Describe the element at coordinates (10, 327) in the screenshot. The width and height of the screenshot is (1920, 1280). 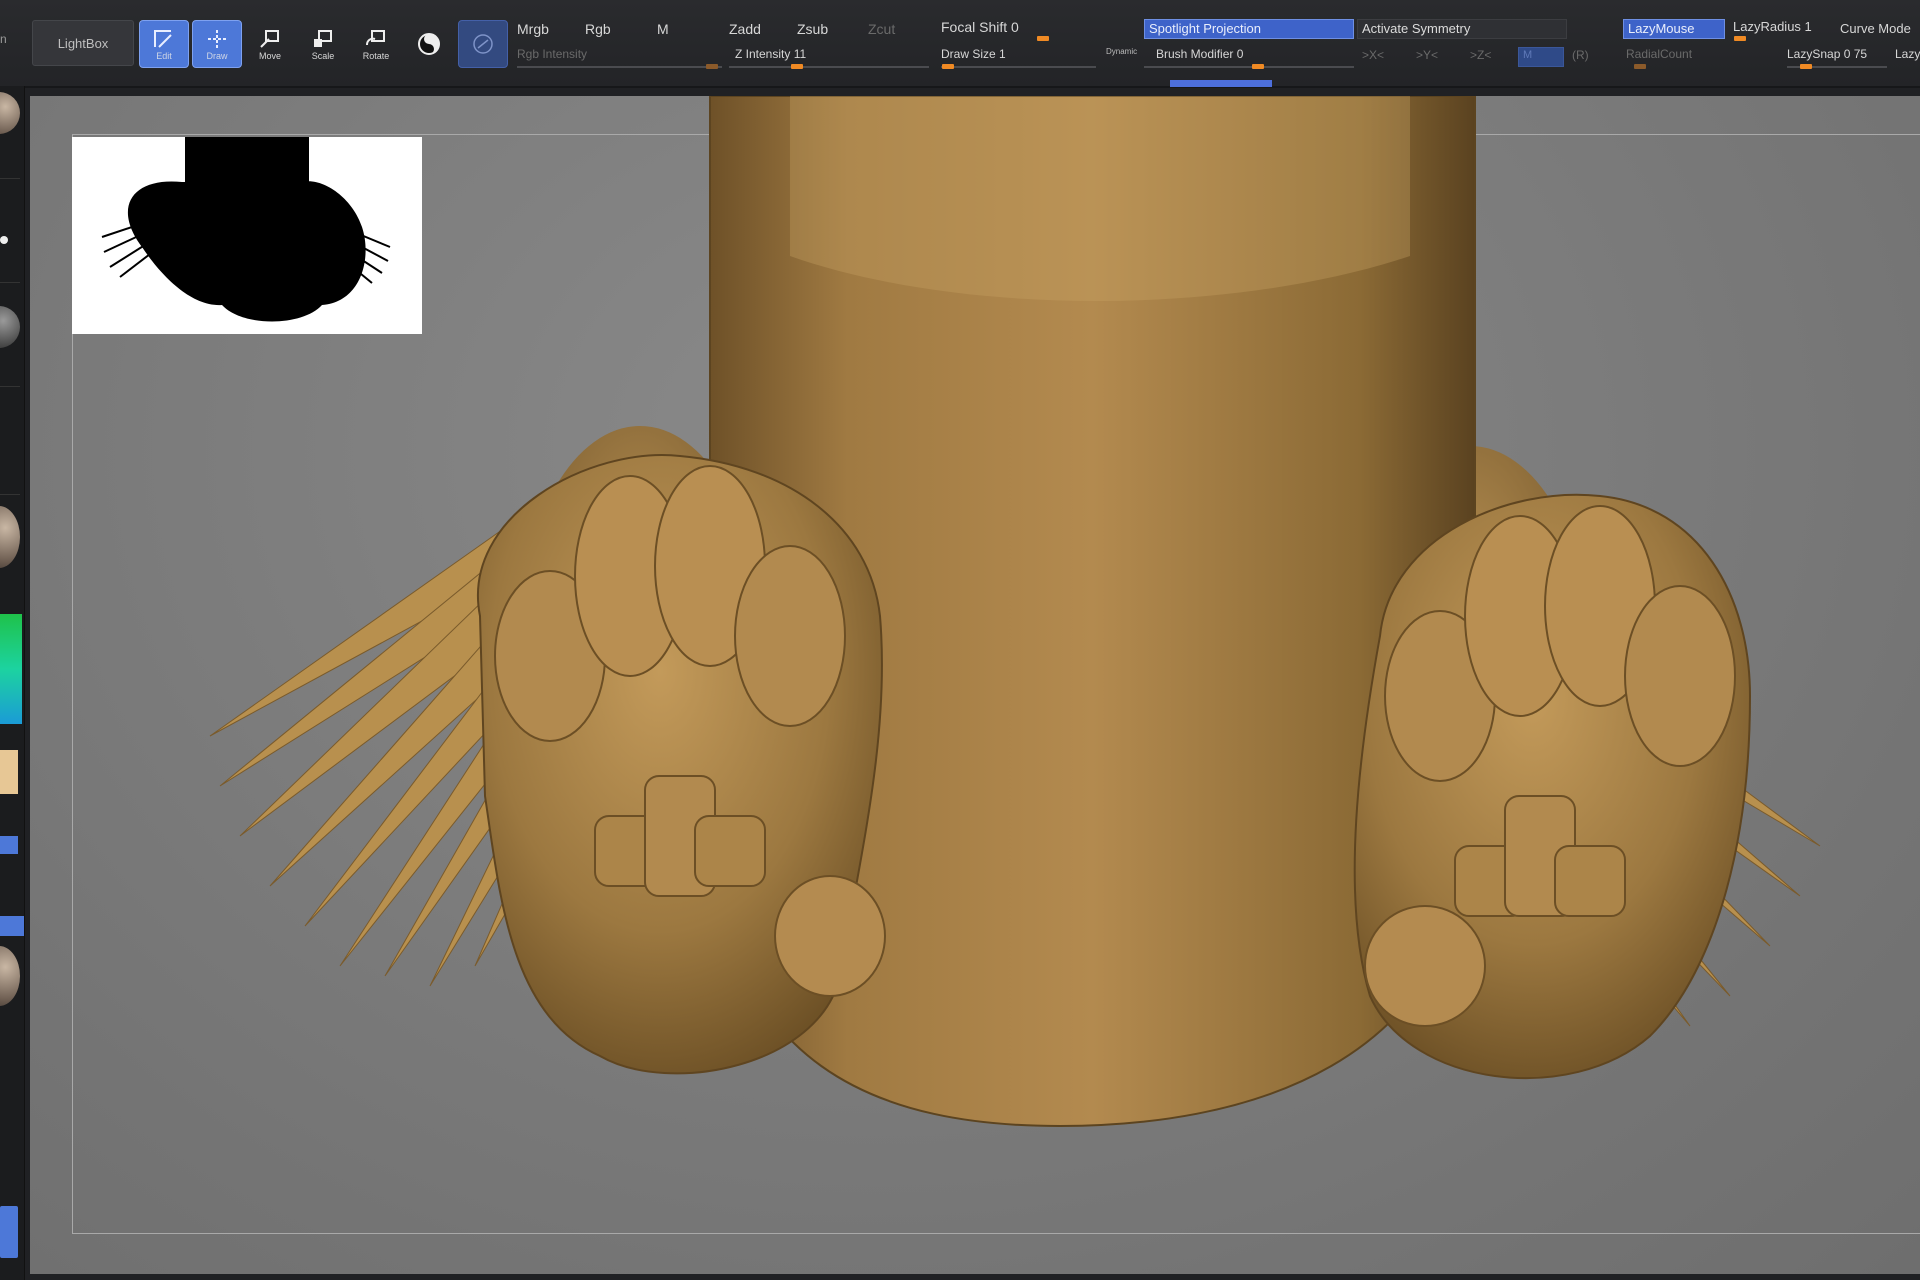
I see `alpha-thumbnail` at that location.